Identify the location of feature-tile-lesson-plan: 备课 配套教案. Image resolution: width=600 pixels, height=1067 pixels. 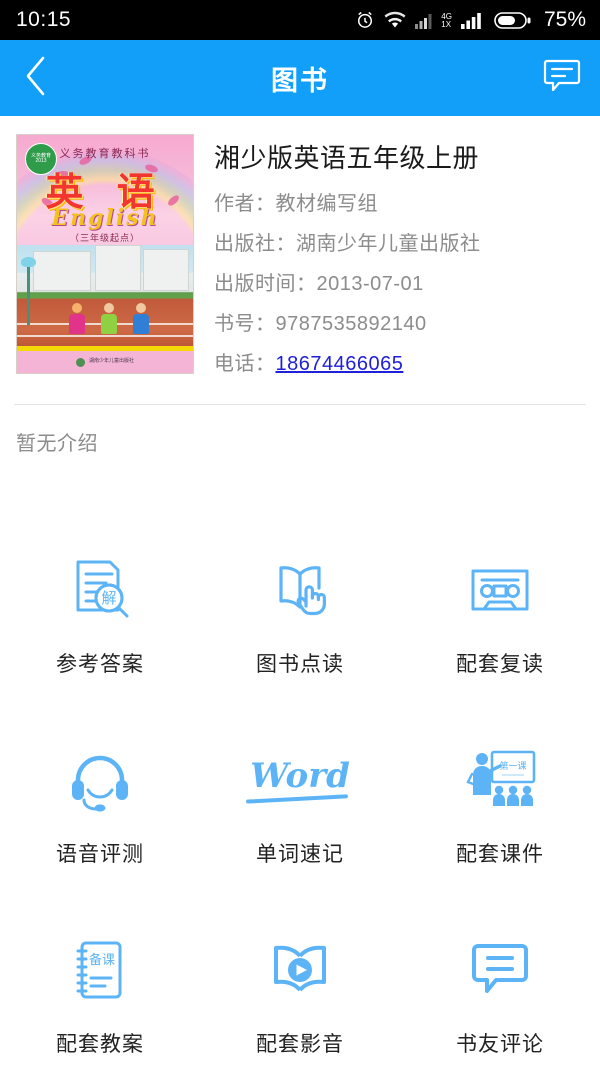
(100, 985).